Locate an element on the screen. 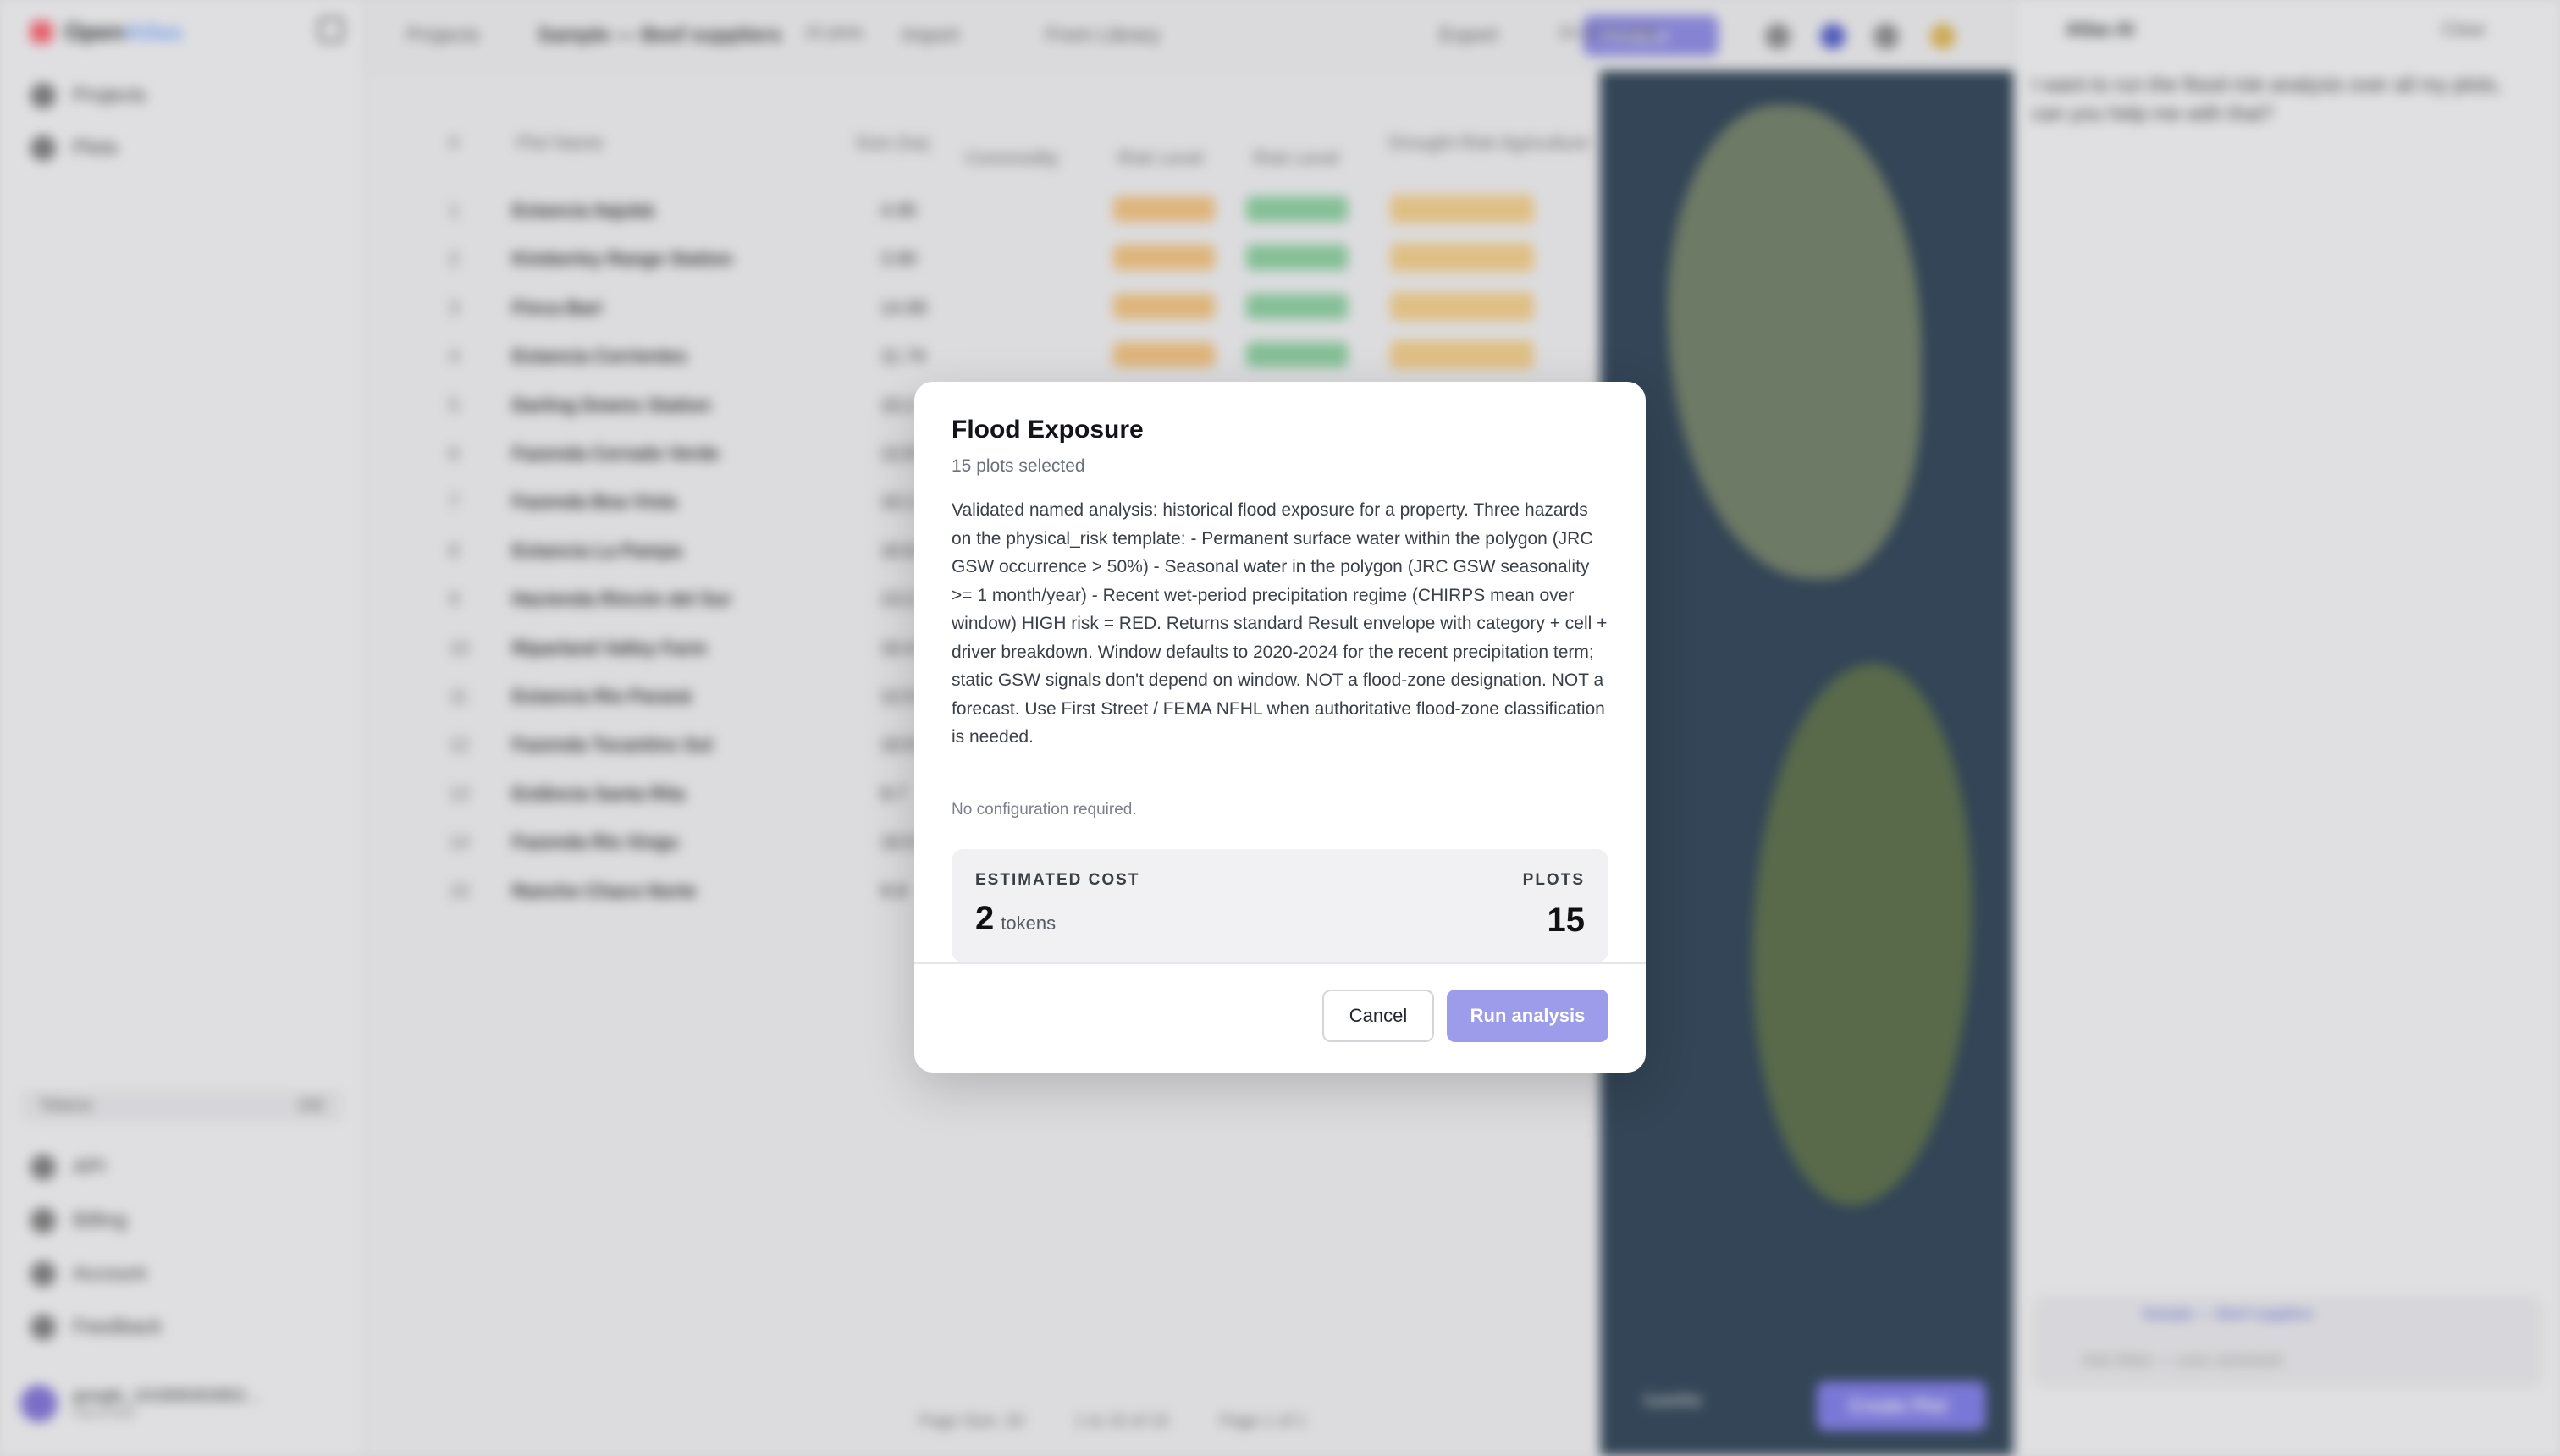 The image size is (2560, 1456). estimated-cost-value: 2 is located at coordinates (985, 919).